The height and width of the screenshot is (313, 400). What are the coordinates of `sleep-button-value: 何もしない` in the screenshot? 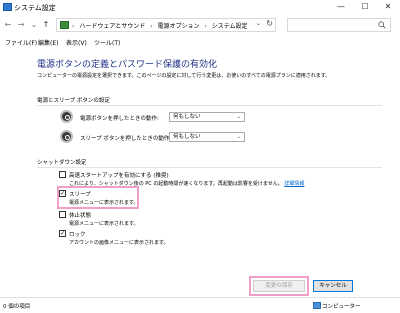 It's located at (187, 137).